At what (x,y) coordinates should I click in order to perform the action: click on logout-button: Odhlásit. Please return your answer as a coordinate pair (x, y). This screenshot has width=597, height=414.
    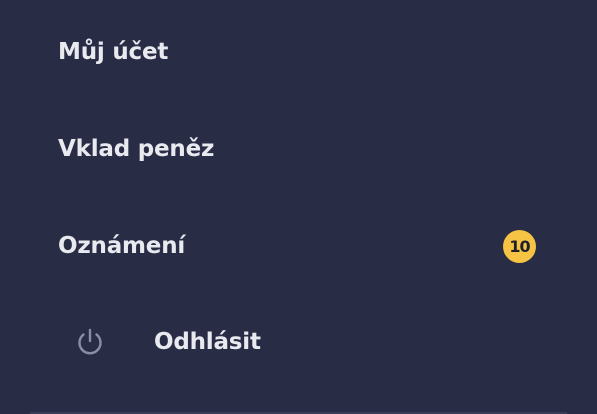
    Looking at the image, I should click on (165, 342).